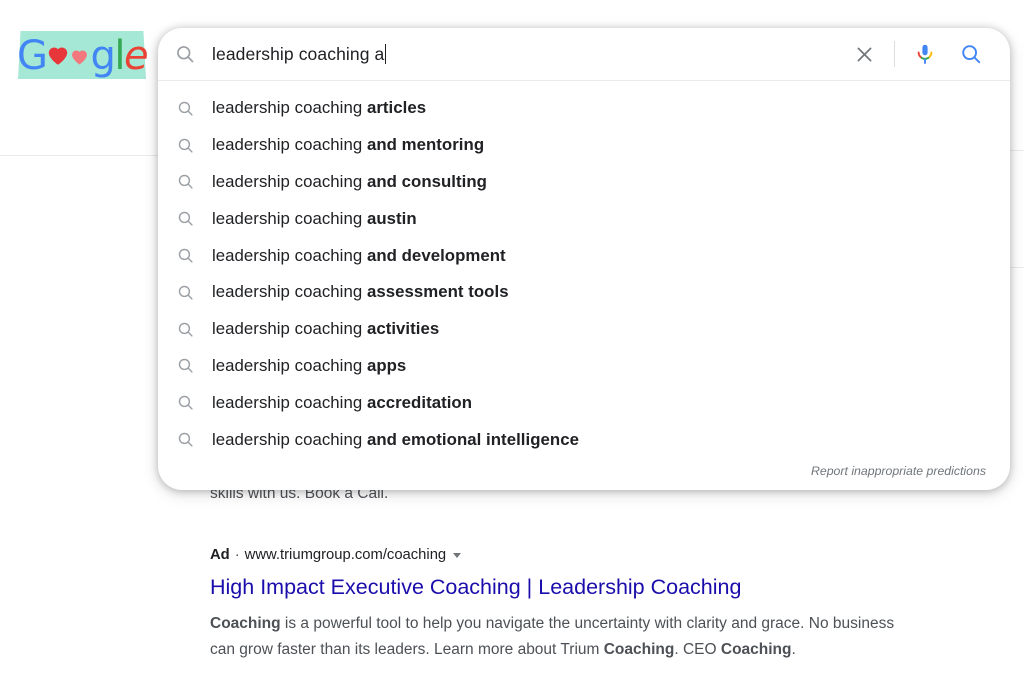 This screenshot has width=1024, height=700. Describe the element at coordinates (245, 623) in the screenshot. I see `desc-bold-1: Coaching` at that location.